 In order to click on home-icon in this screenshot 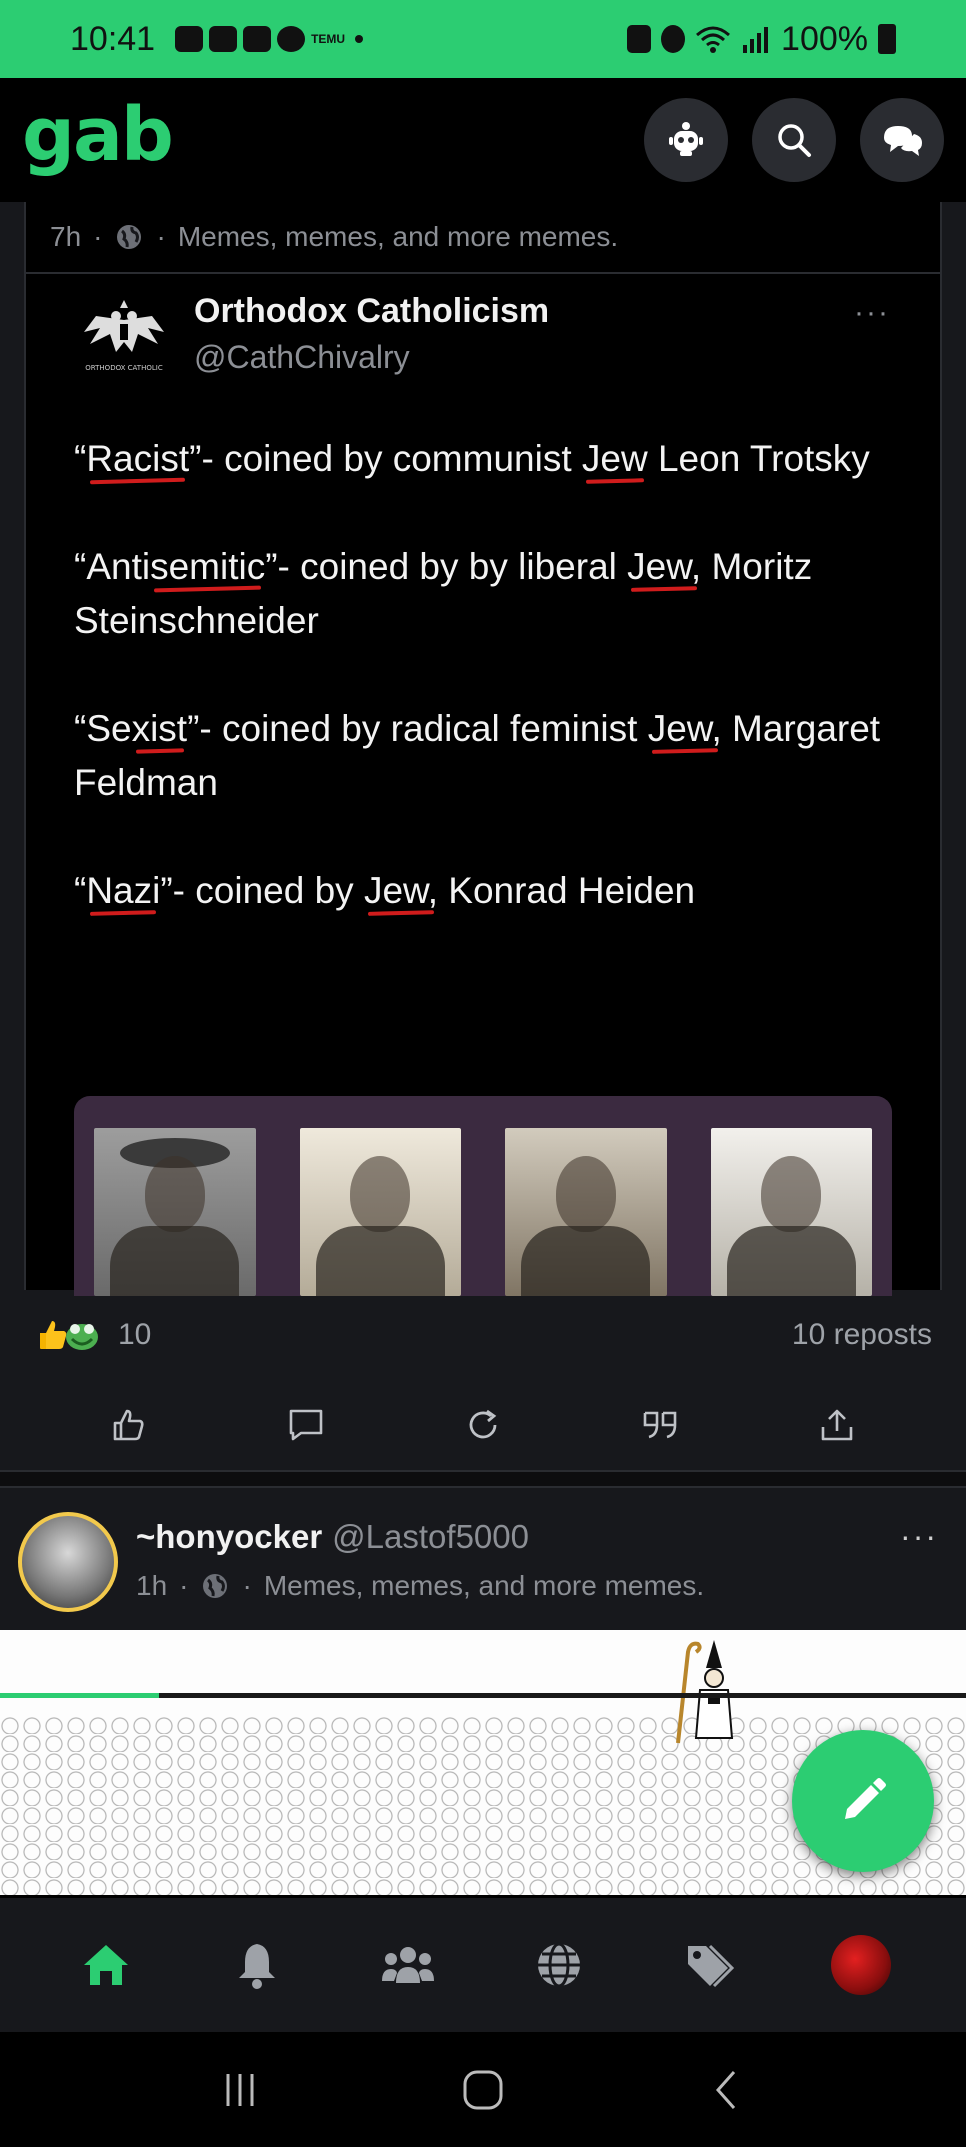, I will do `click(105, 1965)`.